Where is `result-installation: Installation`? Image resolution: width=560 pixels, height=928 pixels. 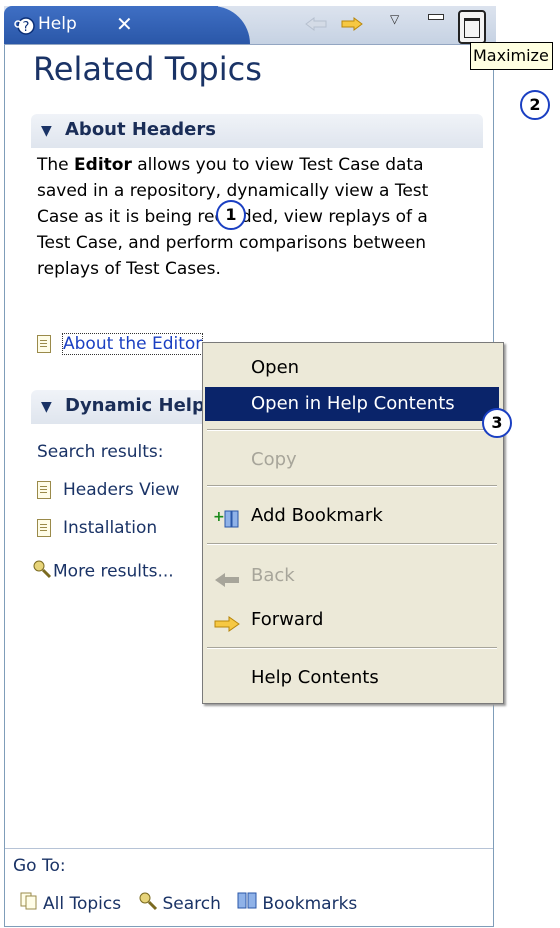
result-installation: Installation is located at coordinates (97, 528).